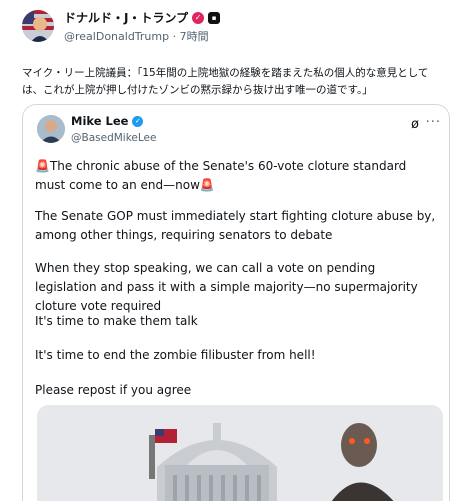 This screenshot has height=501, width=456. I want to click on quote-author-row: Mike Lee ✓, so click(107, 121).